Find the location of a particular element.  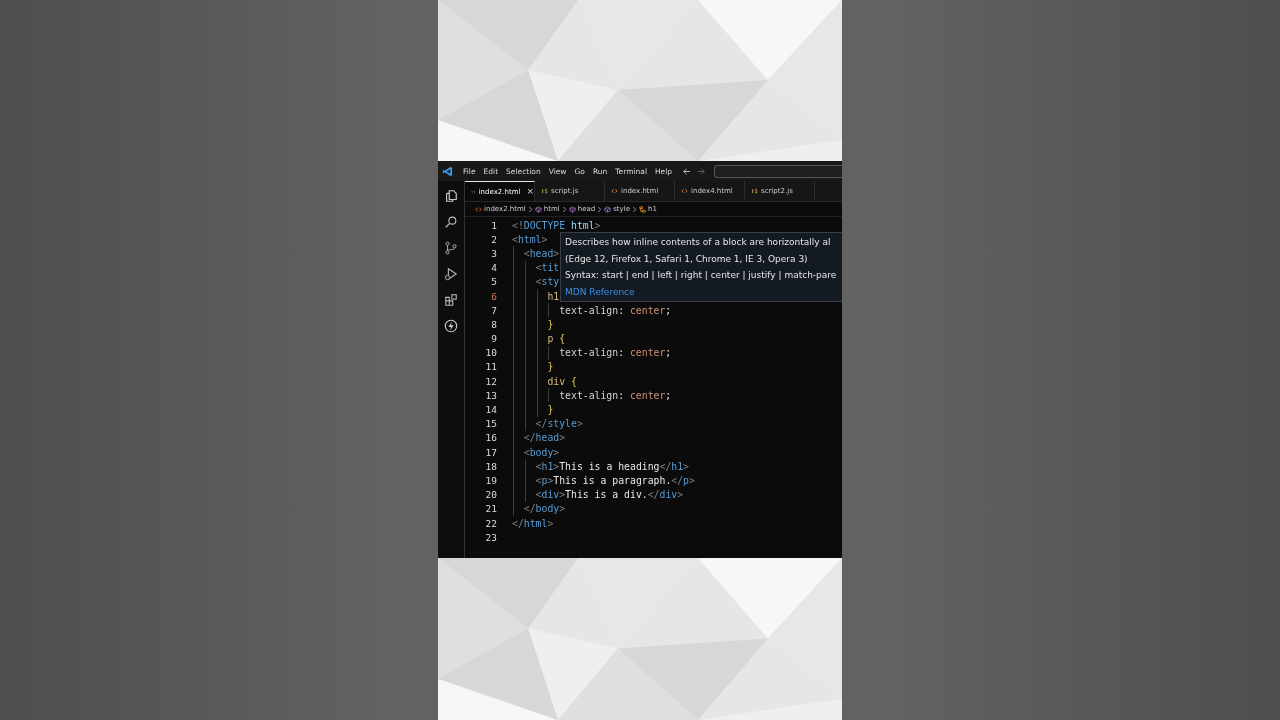

line-number: 2 is located at coordinates (493, 239).